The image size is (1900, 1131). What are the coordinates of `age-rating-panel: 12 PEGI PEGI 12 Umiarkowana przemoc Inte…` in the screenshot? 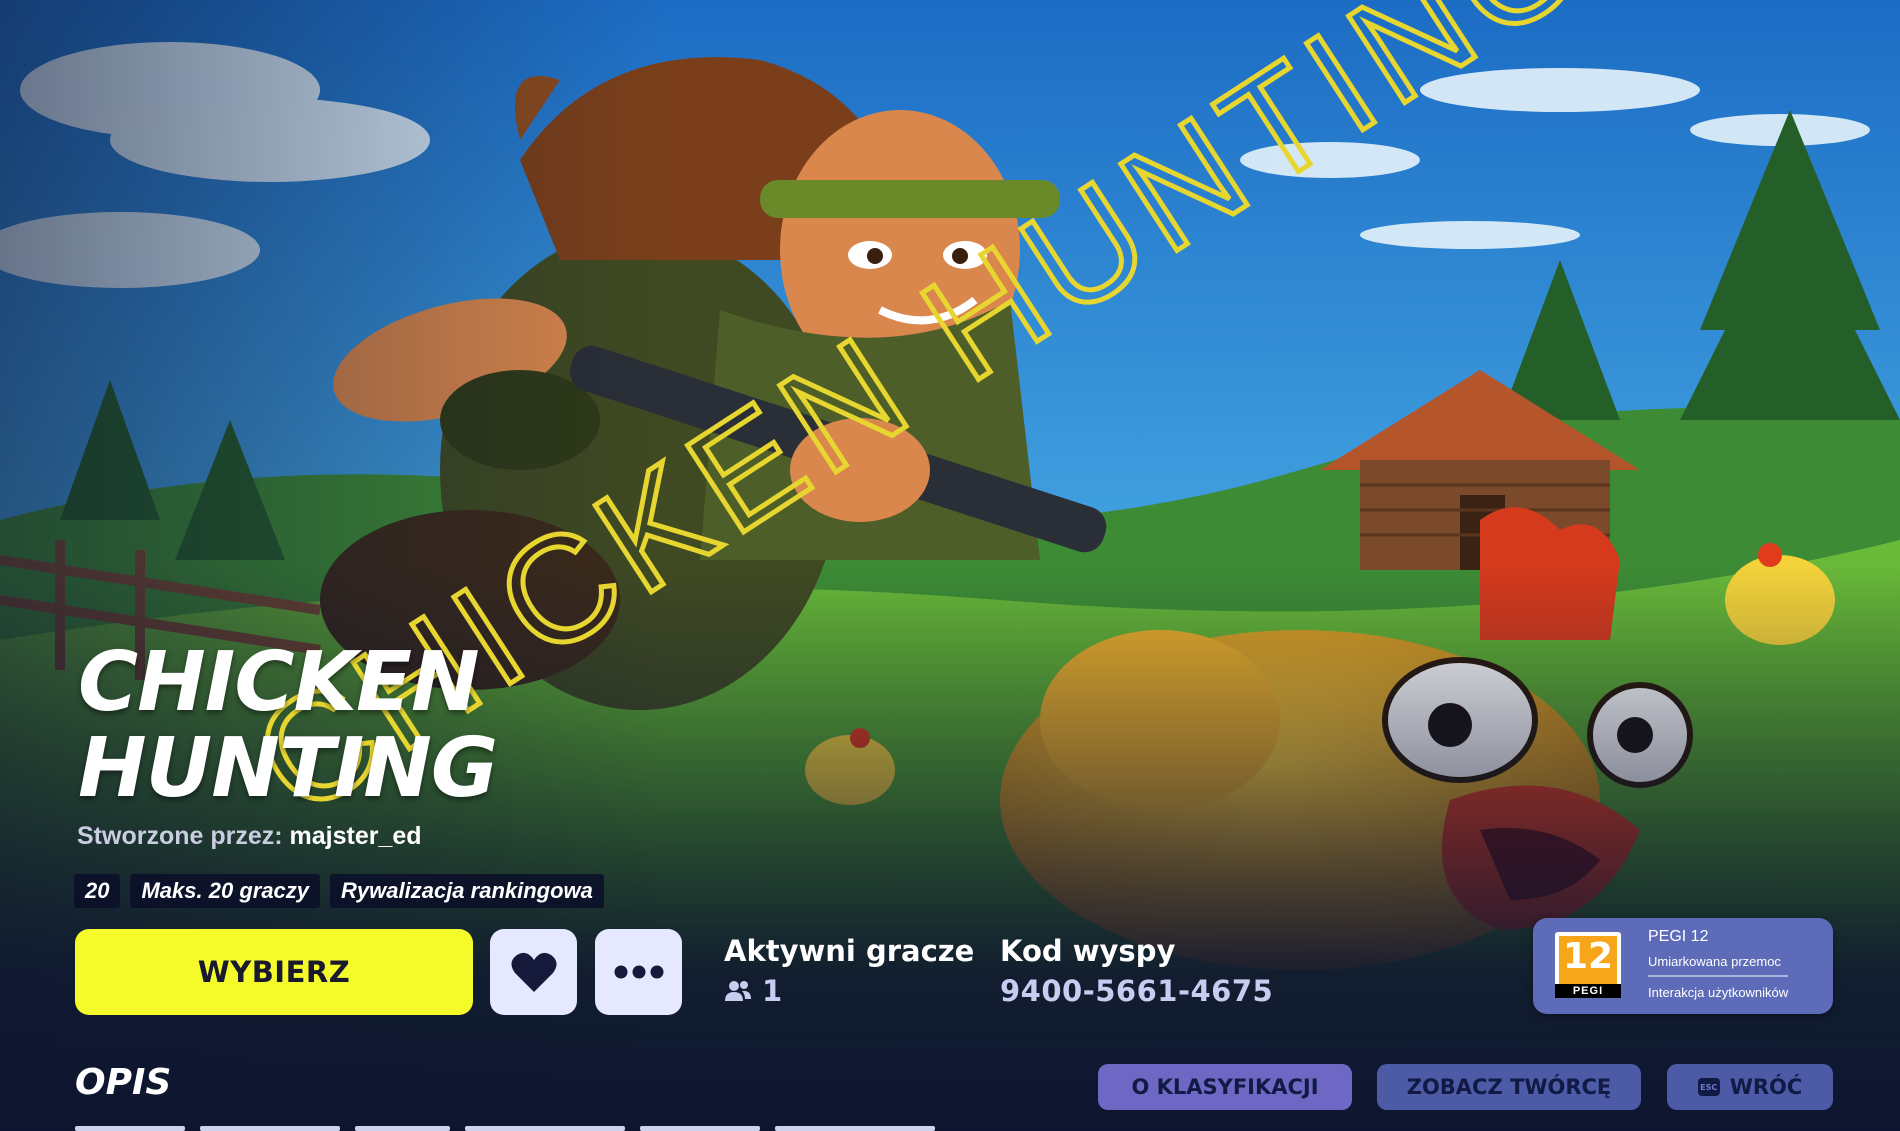 It's located at (1683, 966).